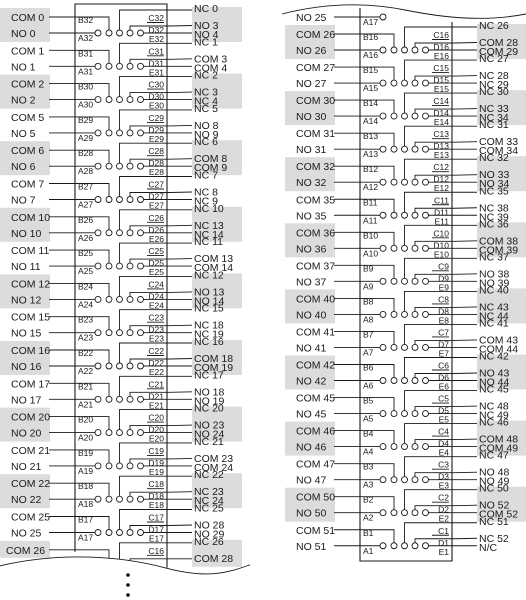 Image resolution: width=526 pixels, height=600 pixels. What do you see at coordinates (30, 484) in the screenshot?
I see `com-label: COM 22` at bounding box center [30, 484].